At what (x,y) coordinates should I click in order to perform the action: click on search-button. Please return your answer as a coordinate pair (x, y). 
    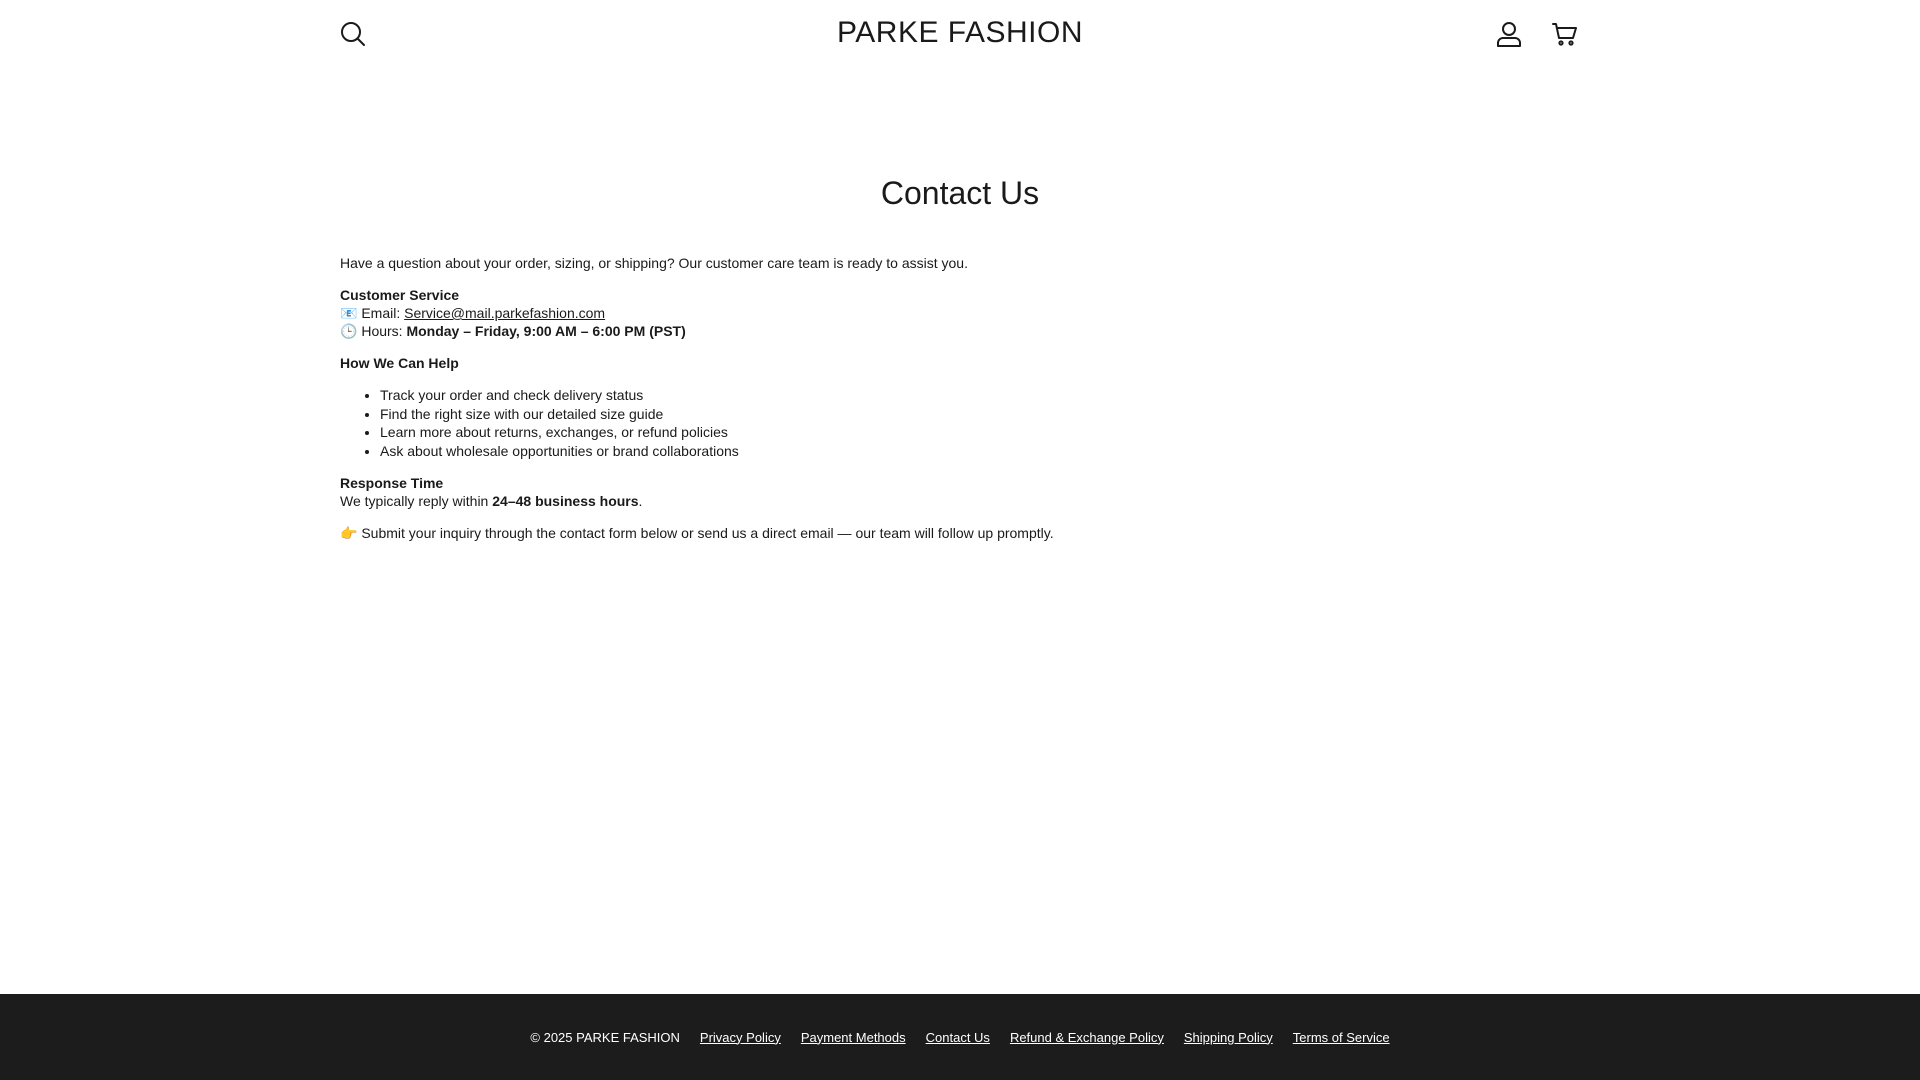
    Looking at the image, I should click on (353, 34).